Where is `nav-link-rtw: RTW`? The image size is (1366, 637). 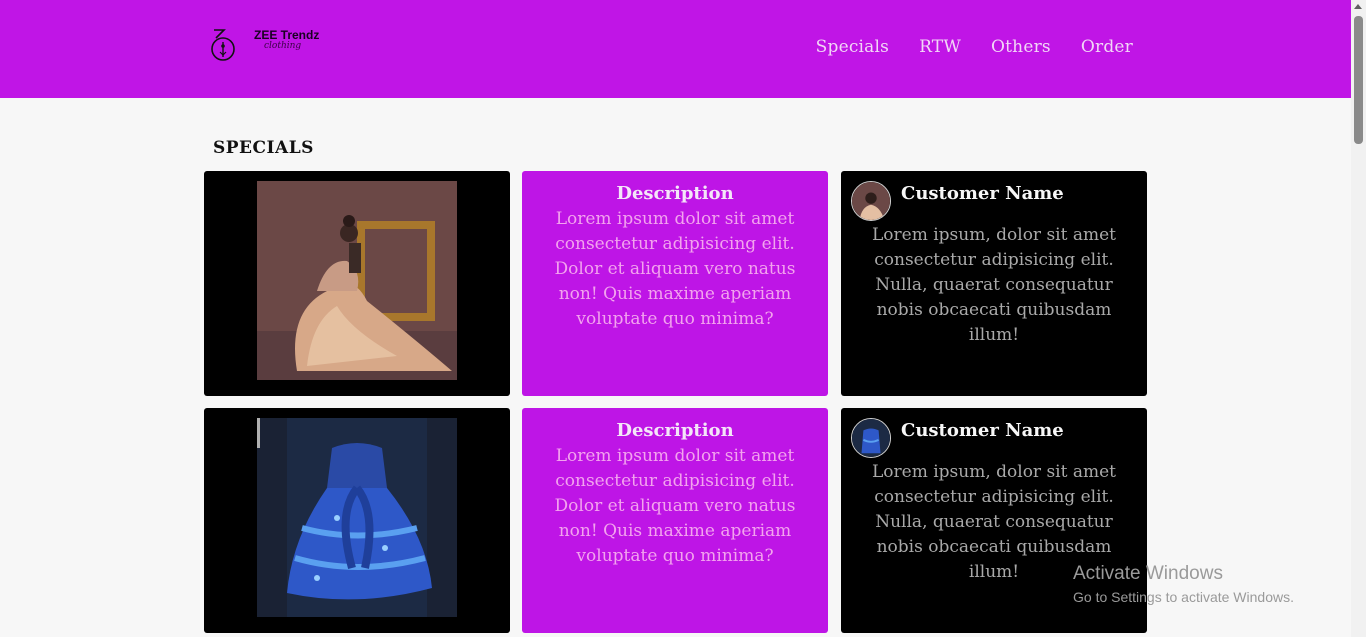
nav-link-rtw: RTW is located at coordinates (940, 47).